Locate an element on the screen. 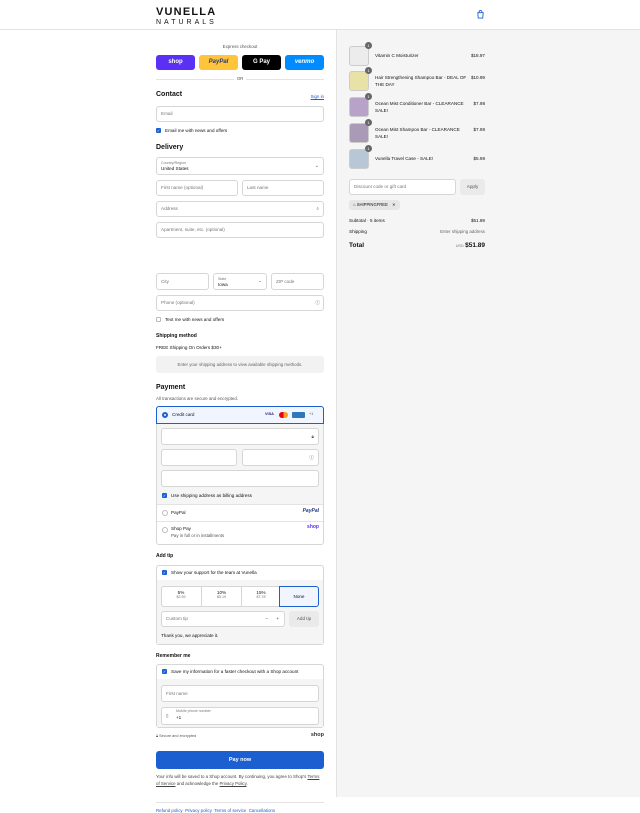 The width and height of the screenshot is (640, 813). search-icon: ⌕ is located at coordinates (317, 209).